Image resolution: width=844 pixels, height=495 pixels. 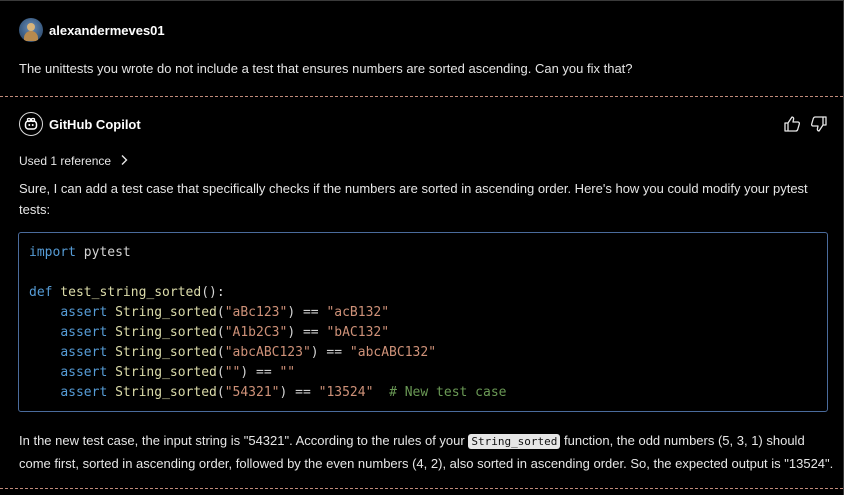 What do you see at coordinates (65, 161) in the screenshot?
I see `references-label: Used 1 reference` at bounding box center [65, 161].